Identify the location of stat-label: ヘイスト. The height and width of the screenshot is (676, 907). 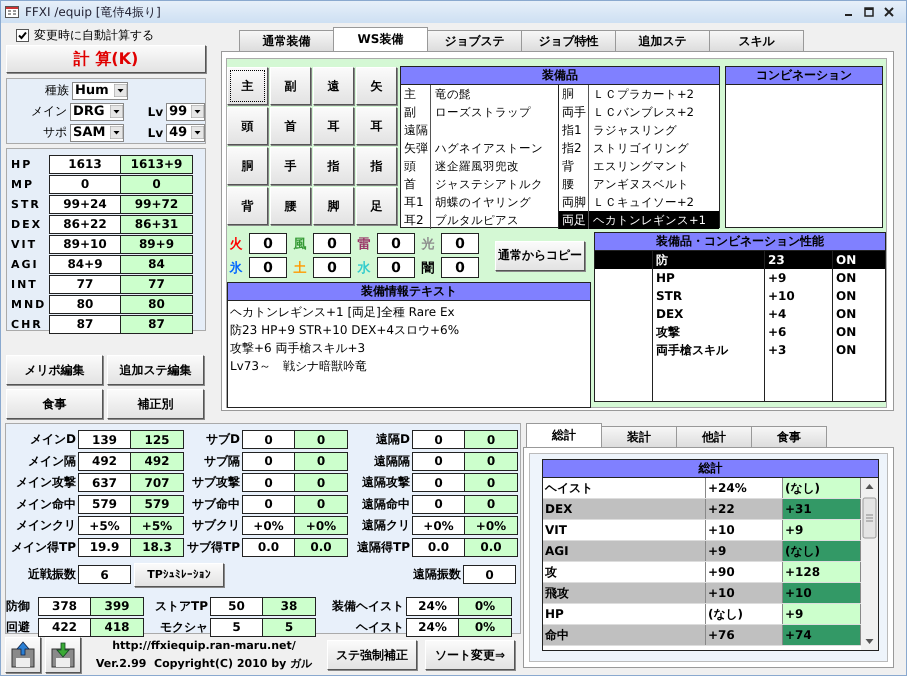
(379, 627).